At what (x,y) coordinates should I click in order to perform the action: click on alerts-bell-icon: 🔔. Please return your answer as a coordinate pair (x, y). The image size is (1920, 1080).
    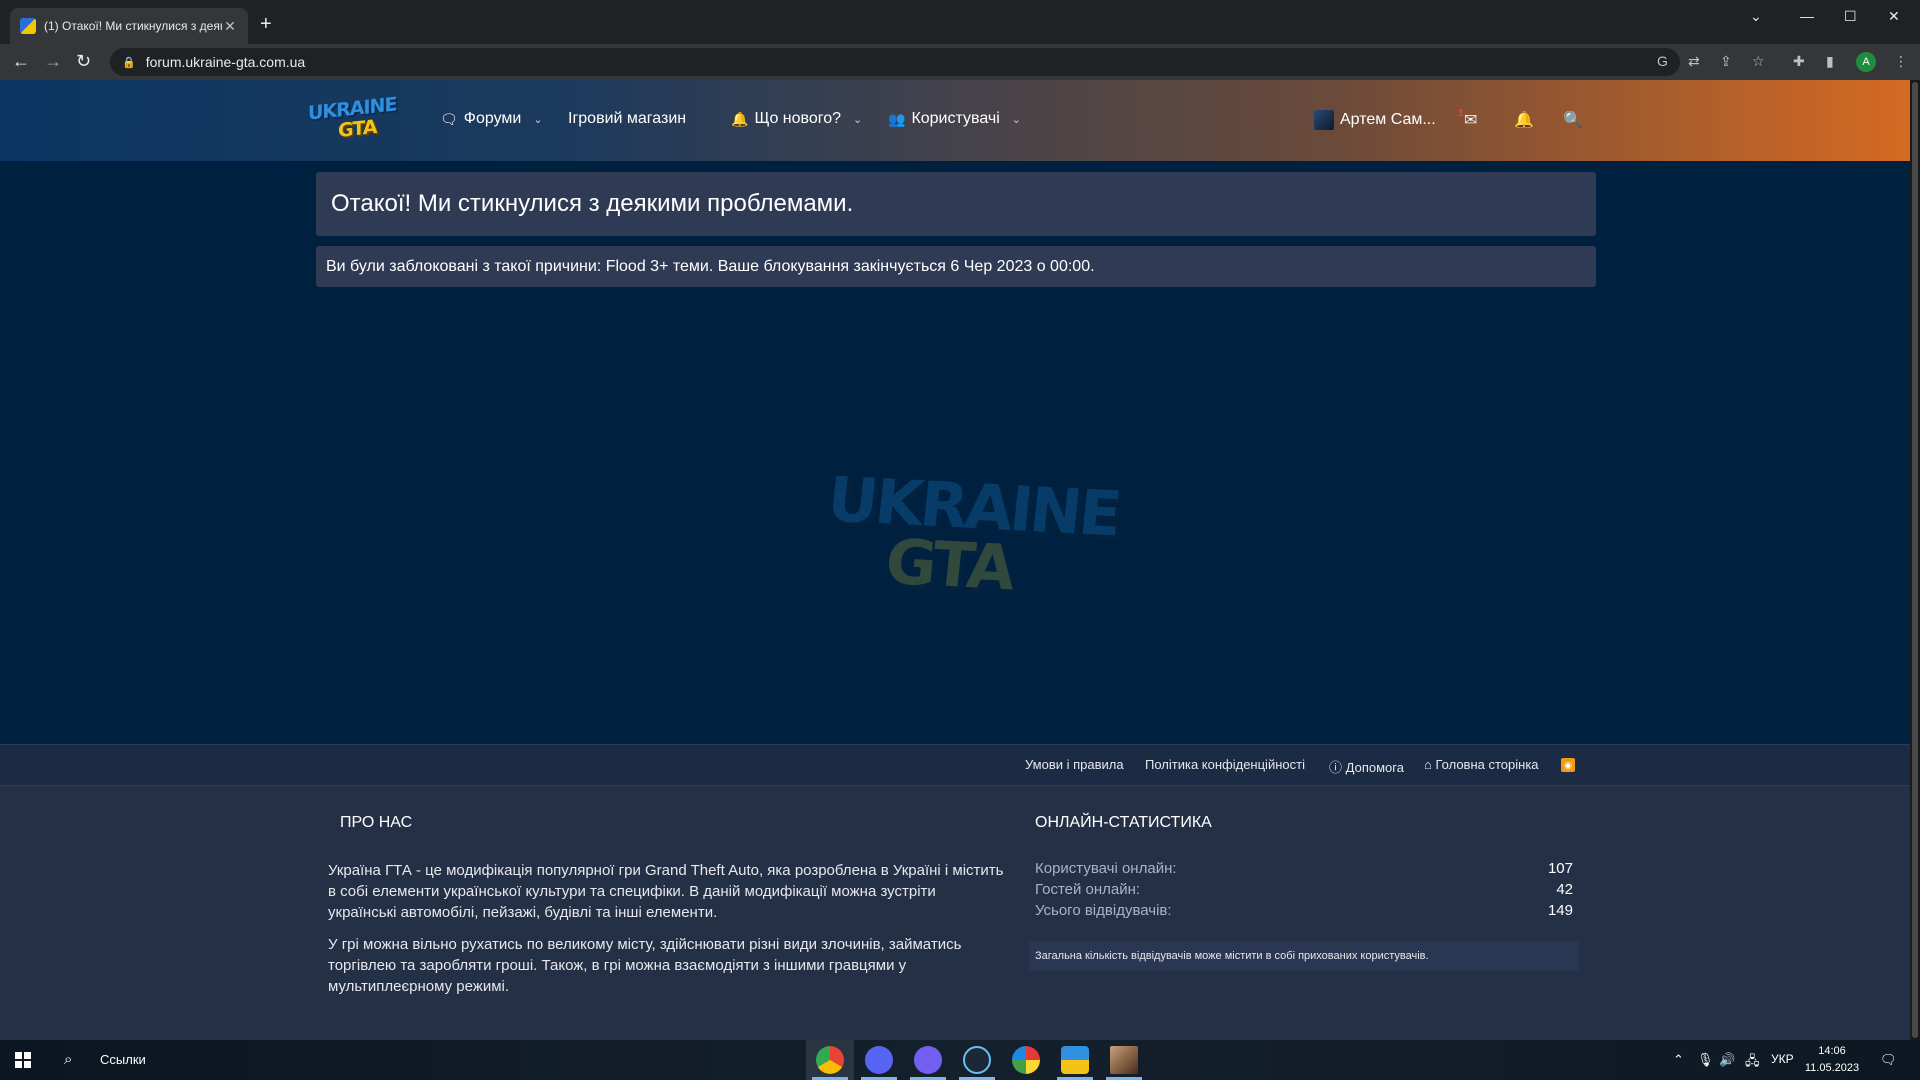
    Looking at the image, I should click on (1524, 120).